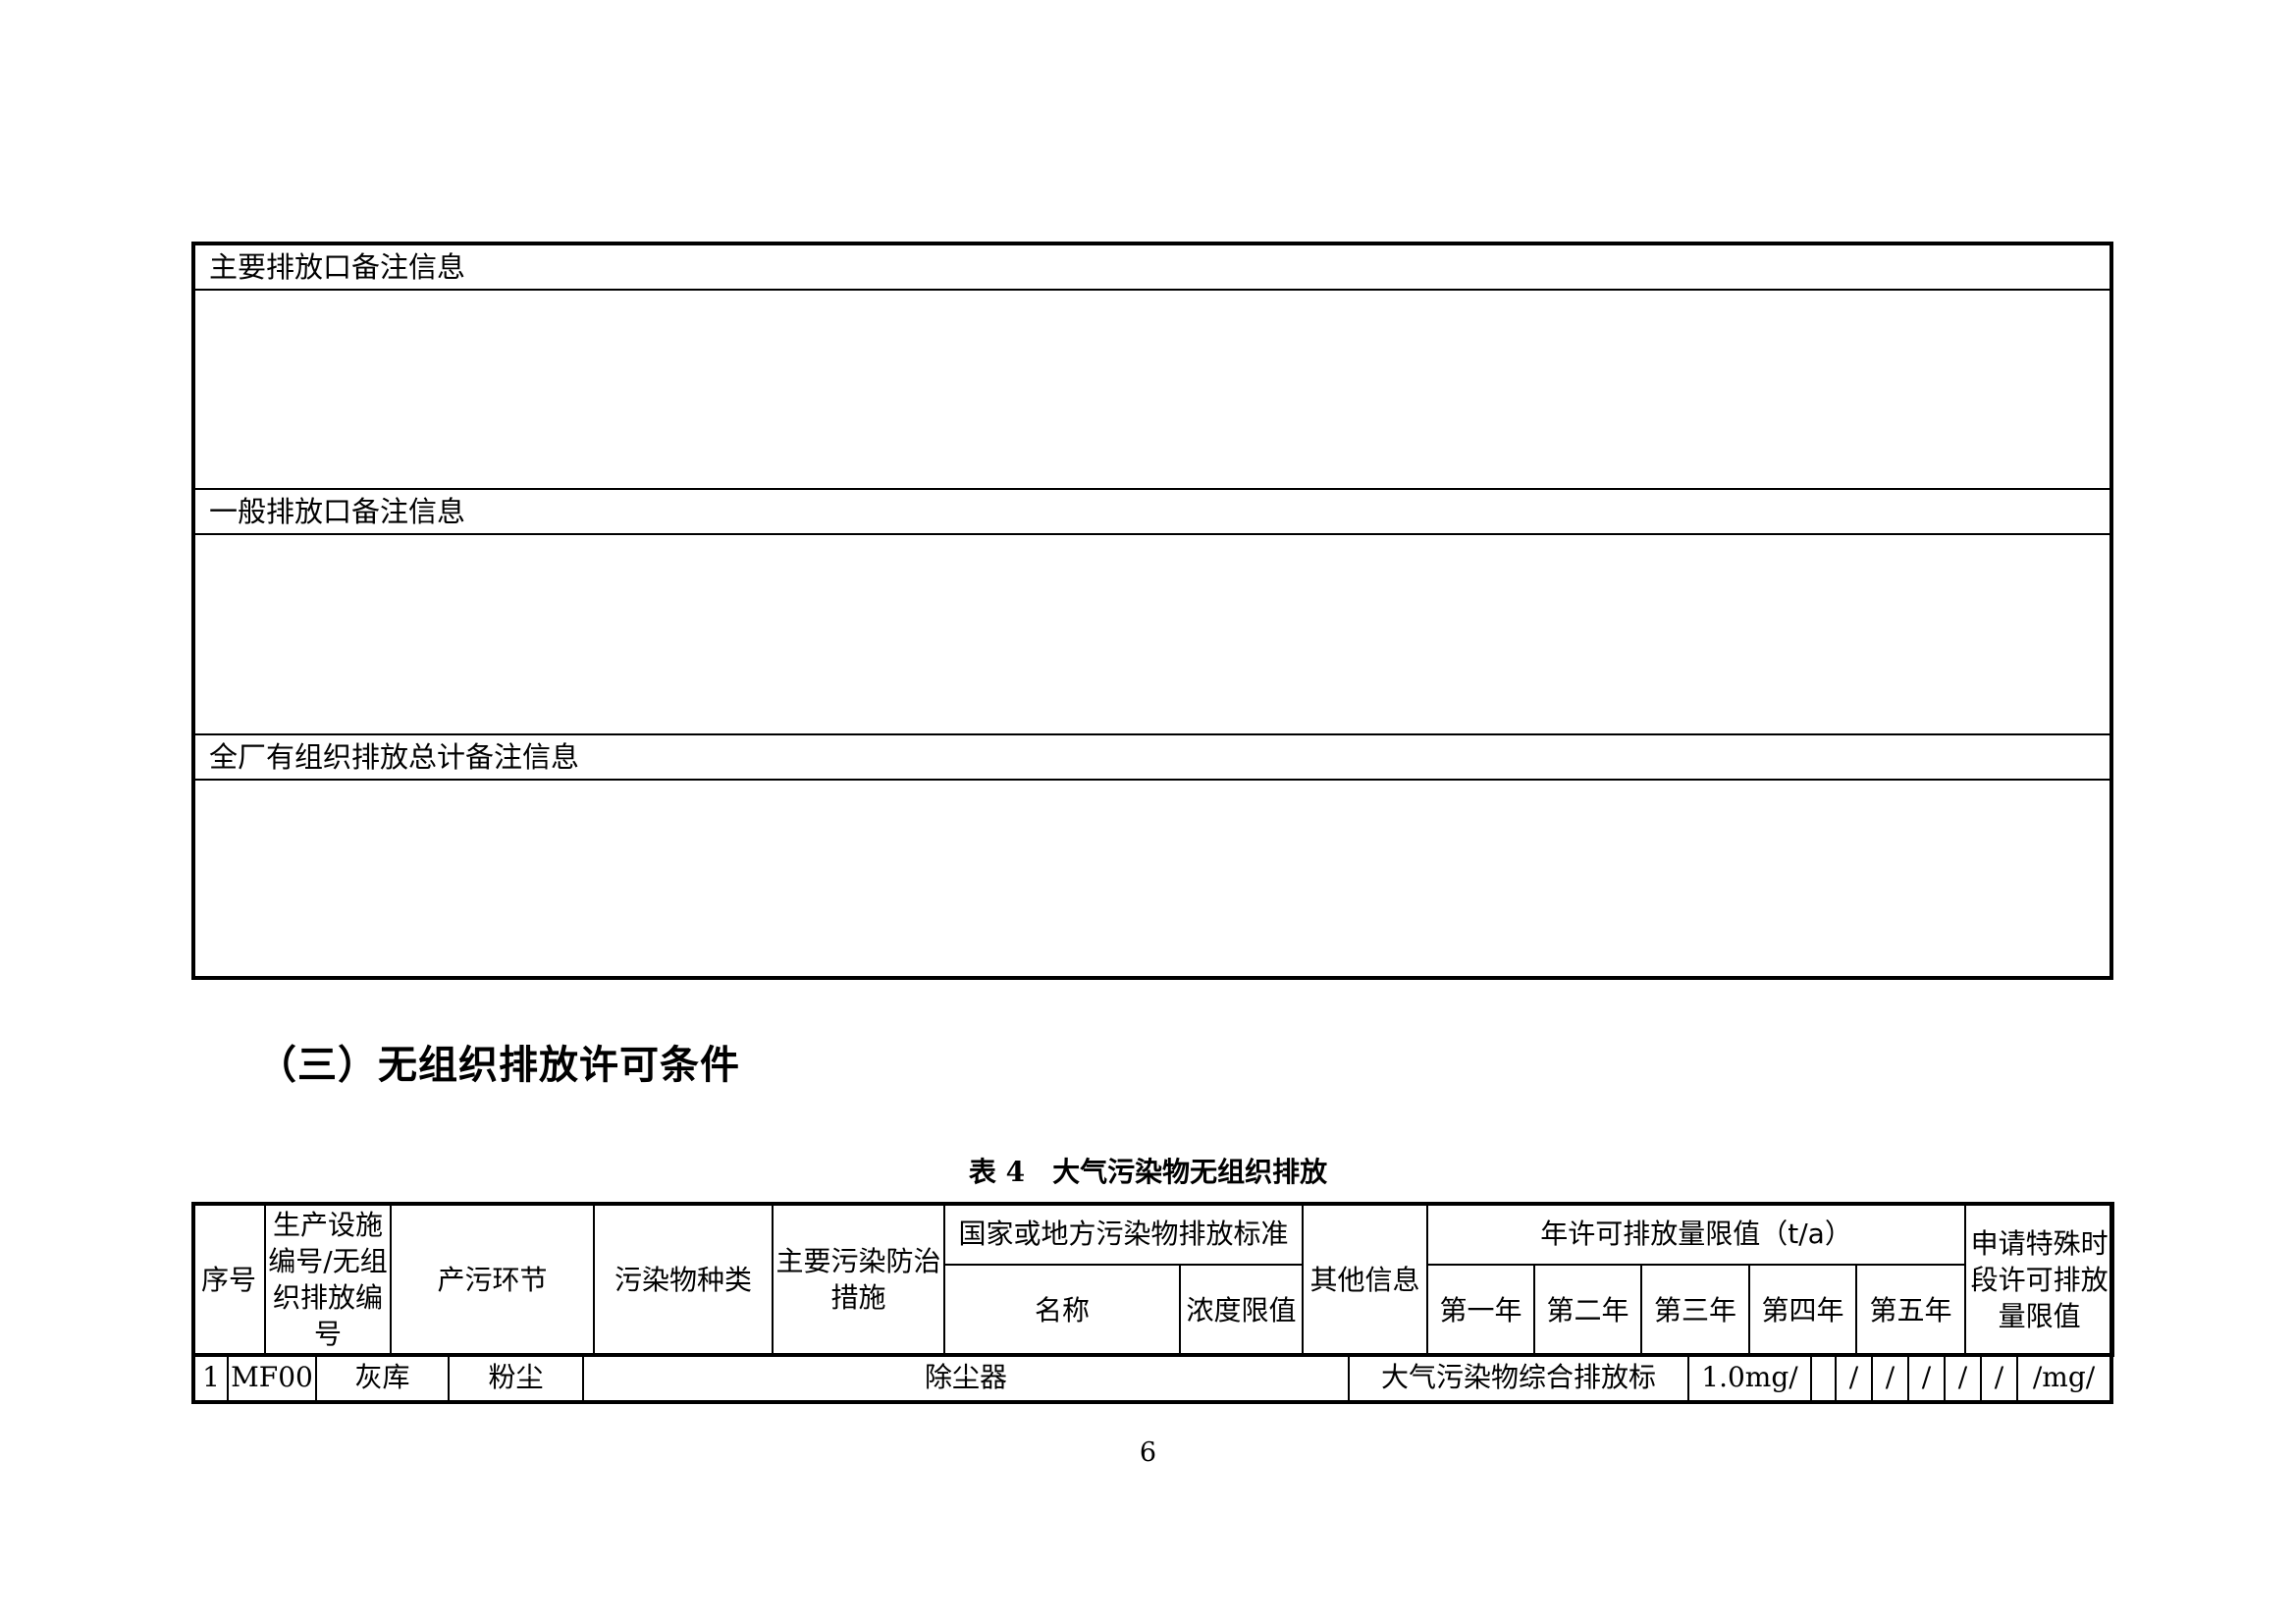 The width and height of the screenshot is (2296, 1624). I want to click on header-year2: 第二年, so click(1588, 1310).